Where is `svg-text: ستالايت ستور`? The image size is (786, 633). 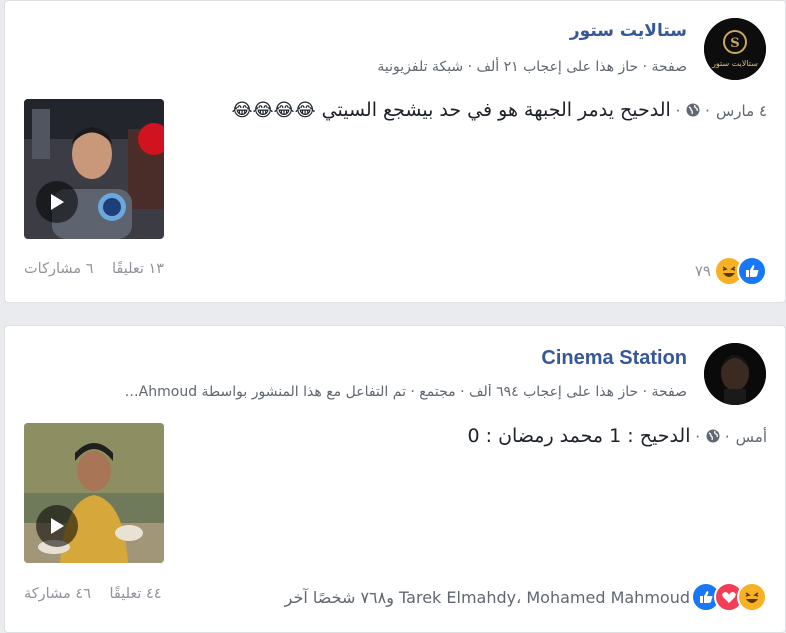 svg-text: ستالايت ستور is located at coordinates (734, 63).